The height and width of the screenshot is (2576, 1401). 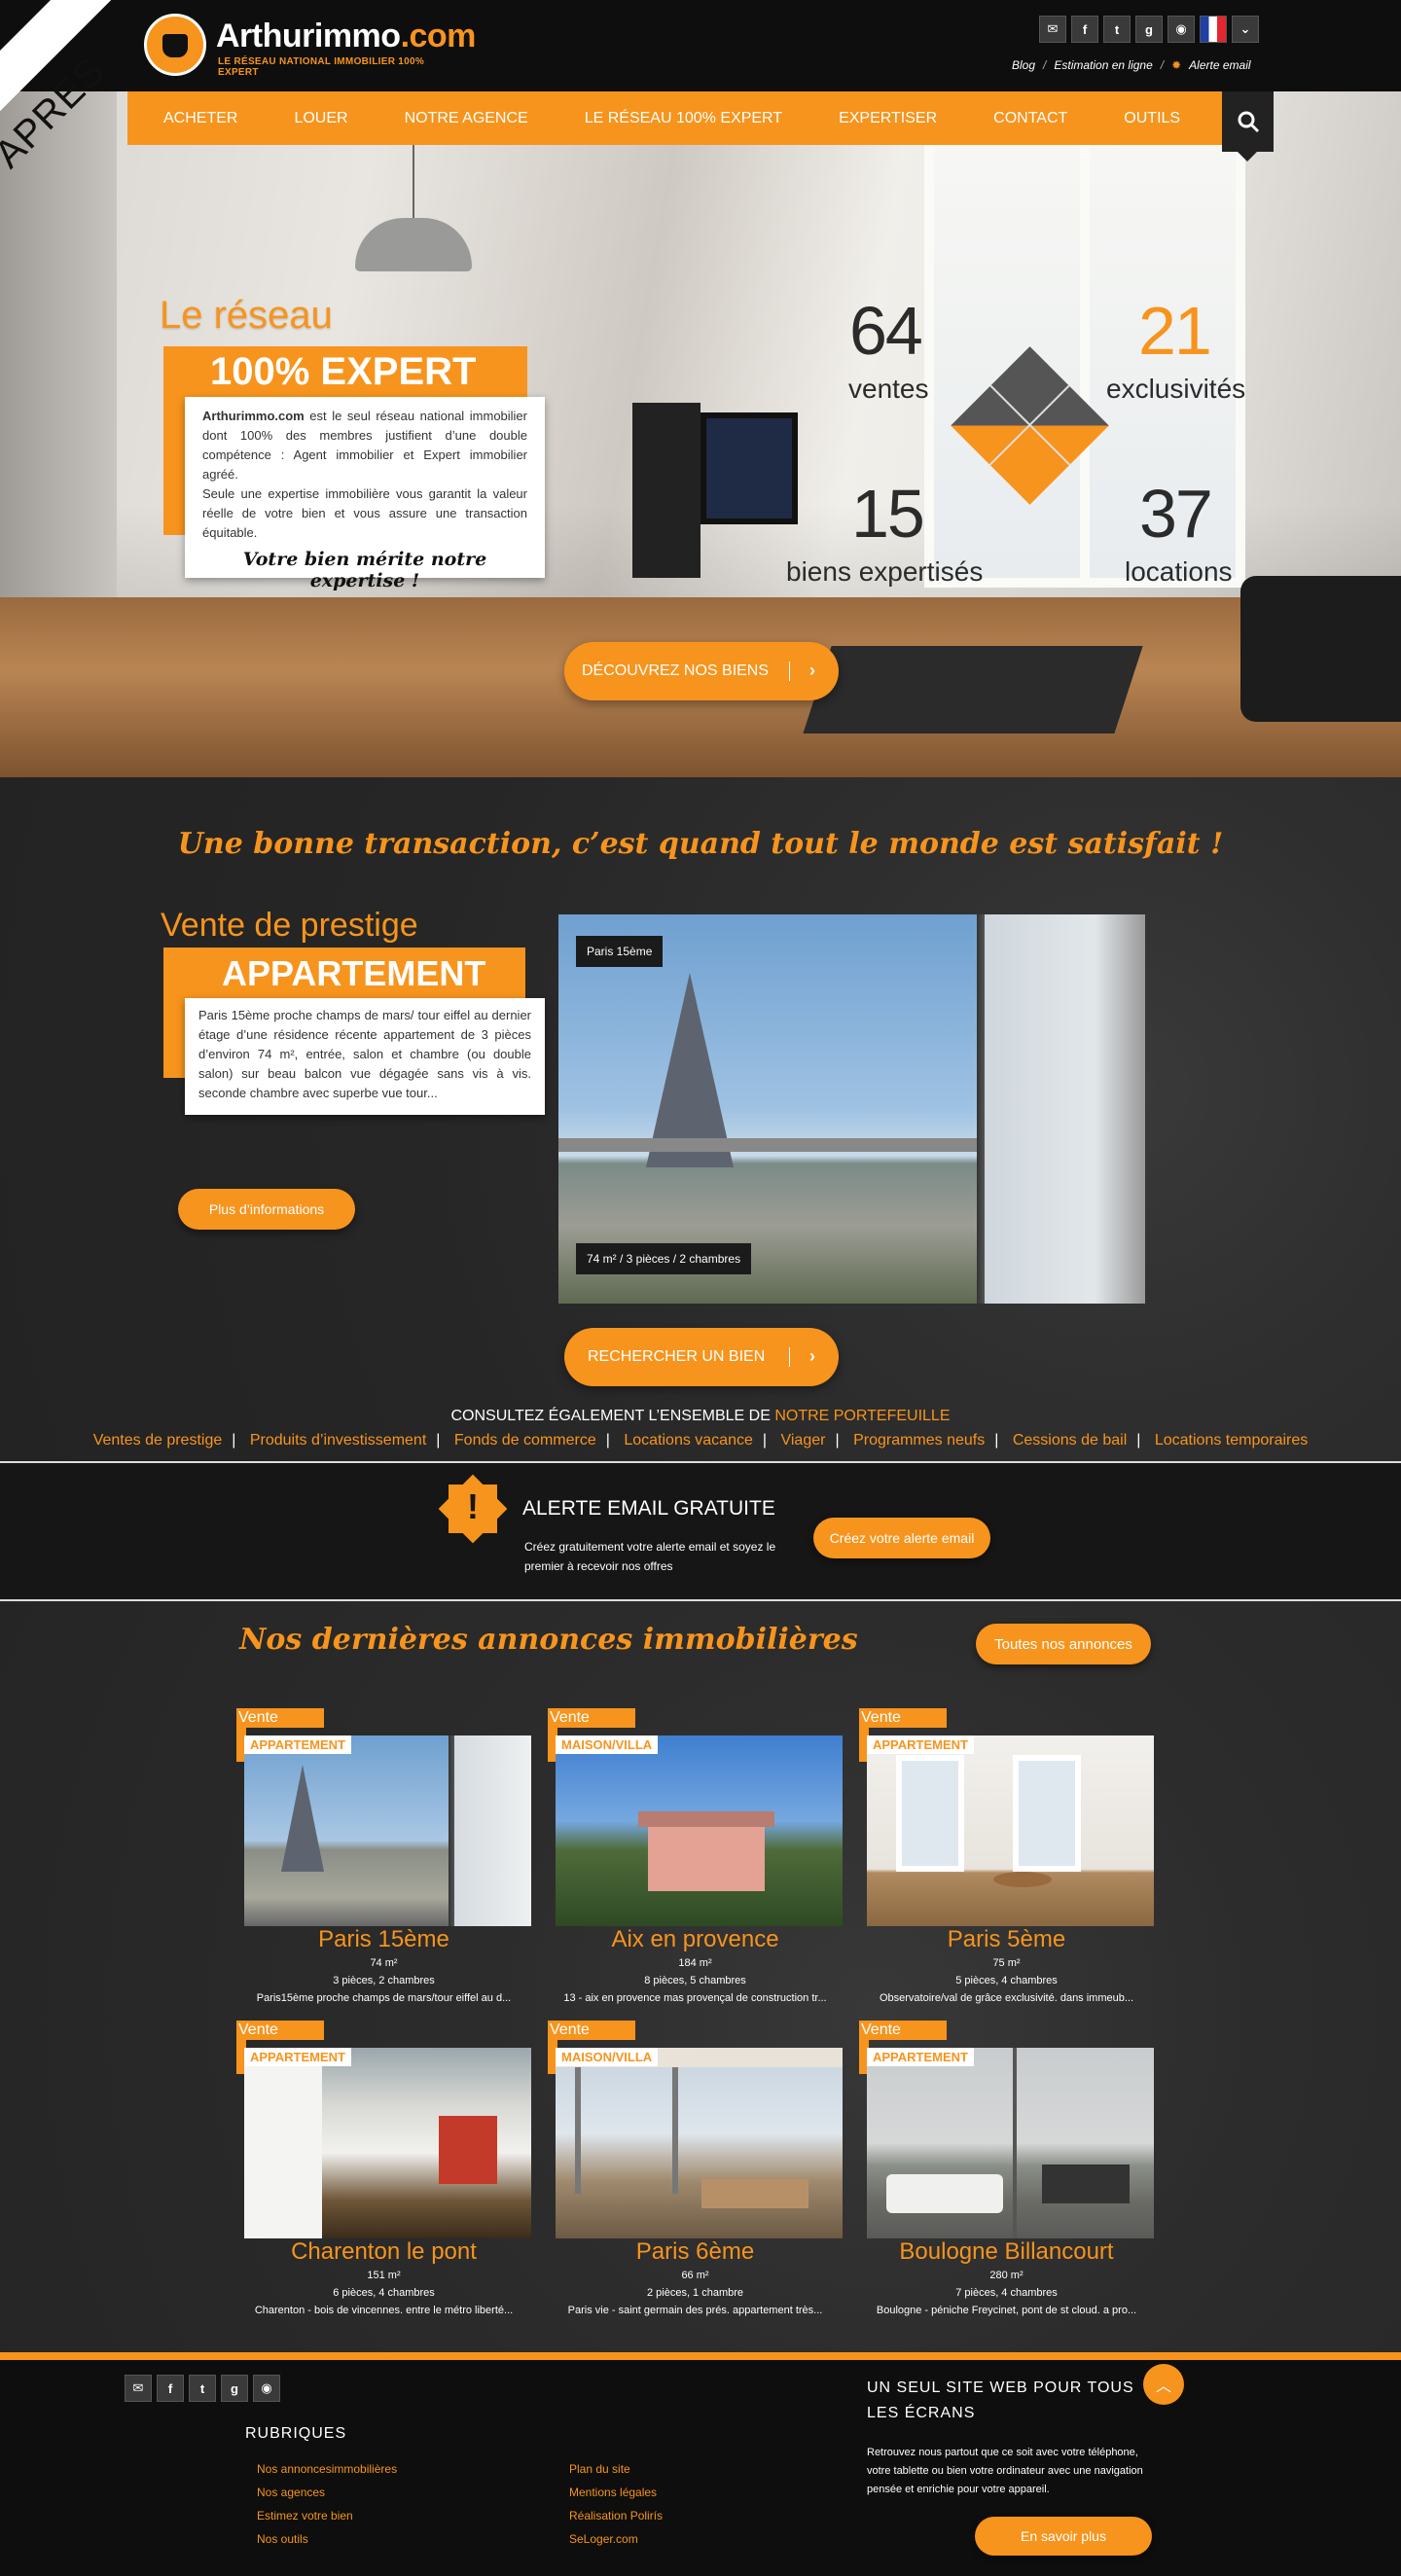 I want to click on blog-link: Blog, so click(x=1023, y=65).